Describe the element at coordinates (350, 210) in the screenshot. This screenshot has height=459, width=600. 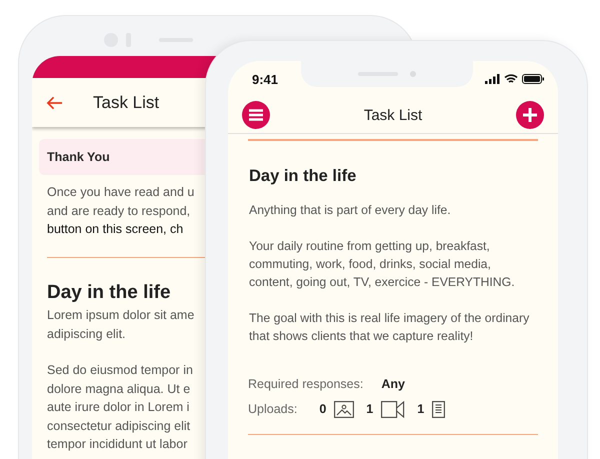
I see `task-description: Anything that is part of every day life.` at that location.